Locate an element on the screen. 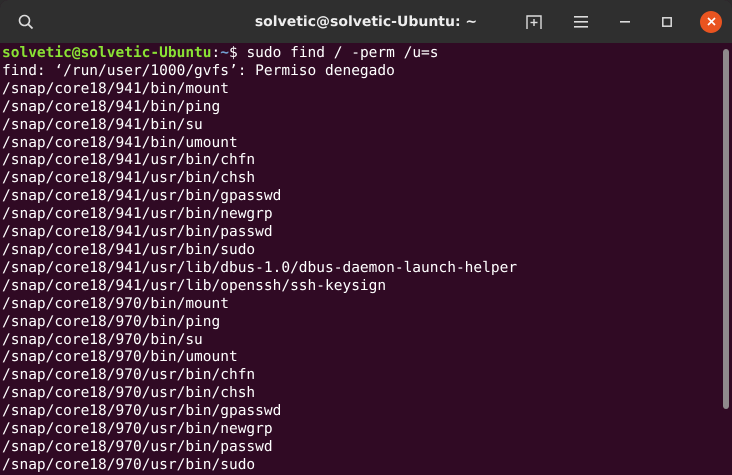  output-line: /snap/core18/970/usr/bin/sudo is located at coordinates (129, 464).